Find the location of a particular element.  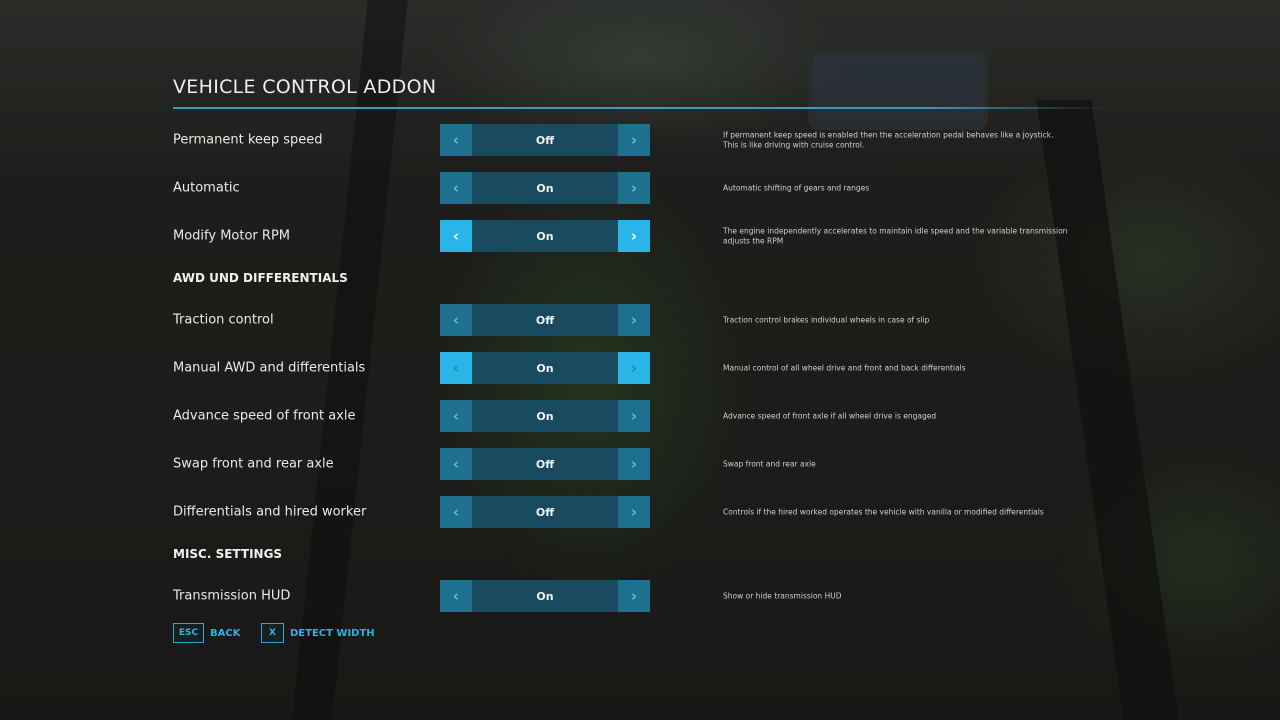

detect-width-button: X DETECT WIDTH is located at coordinates (318, 633).